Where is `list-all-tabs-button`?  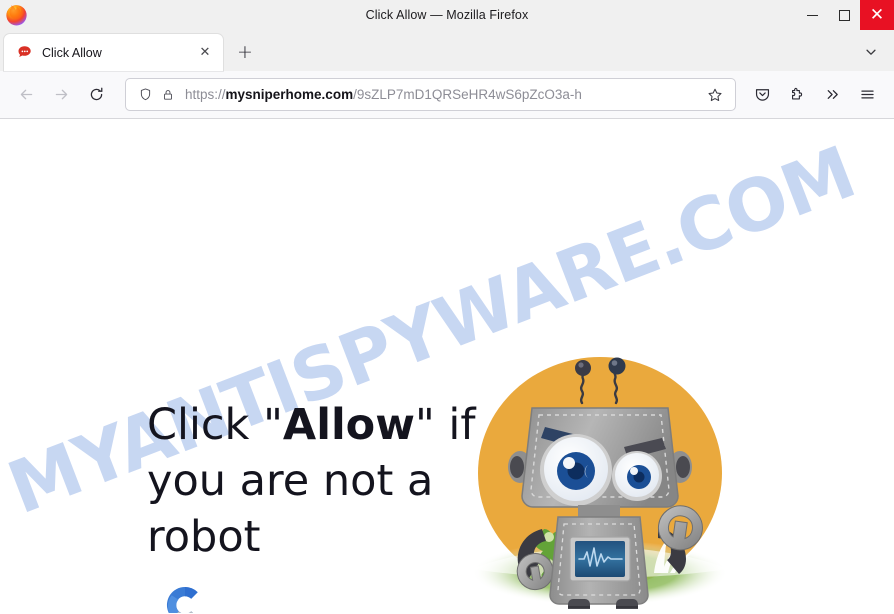
list-all-tabs-button is located at coordinates (871, 52).